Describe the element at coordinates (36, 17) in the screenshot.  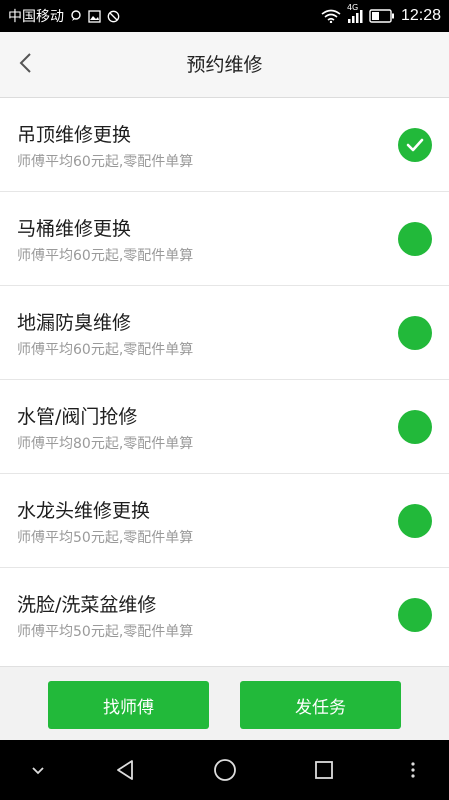
I see `carrier-name: 中国移动` at that location.